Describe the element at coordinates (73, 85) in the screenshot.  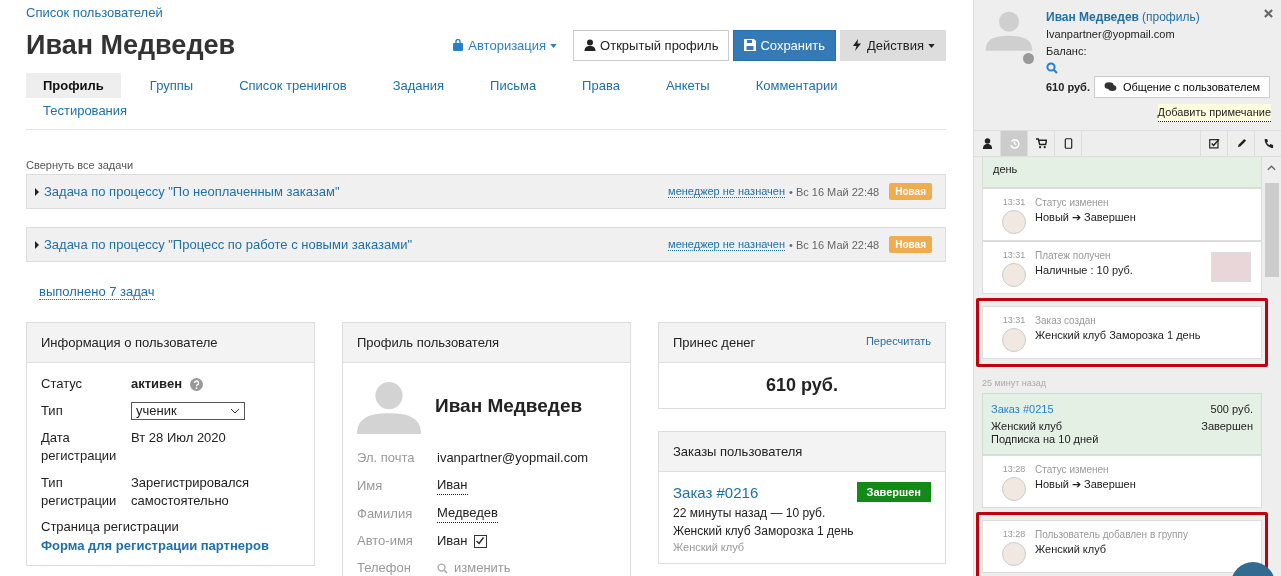
I see `nav-tab: Профиль` at that location.